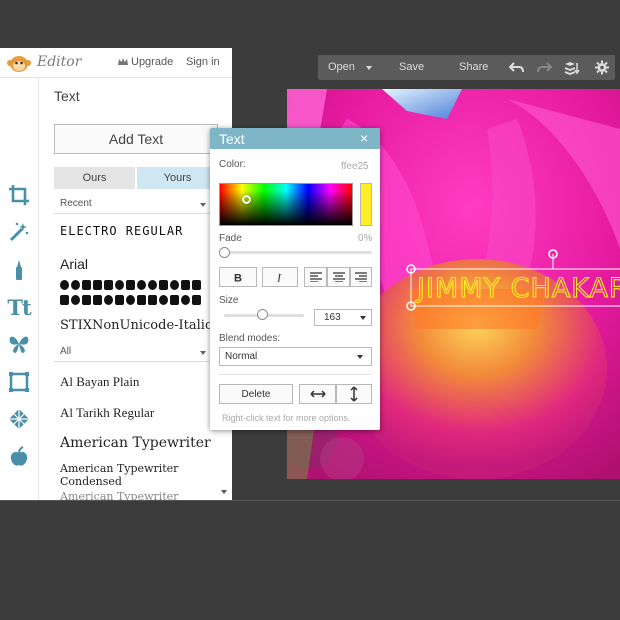 This screenshot has height=620, width=620. I want to click on undo-icon, so click(516, 67).